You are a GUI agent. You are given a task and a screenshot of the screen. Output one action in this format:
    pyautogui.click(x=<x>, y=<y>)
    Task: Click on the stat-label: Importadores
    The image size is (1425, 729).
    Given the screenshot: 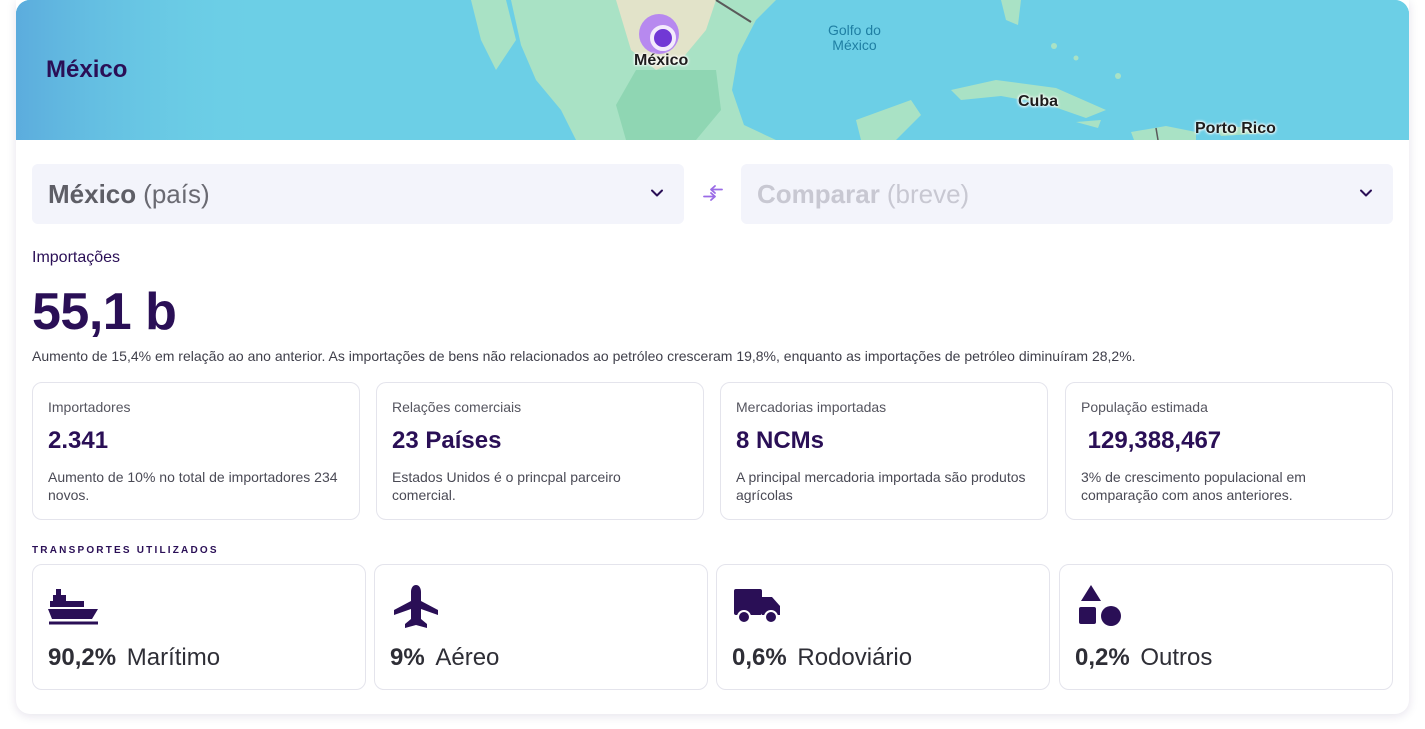 What is the action you would take?
    pyautogui.click(x=89, y=407)
    